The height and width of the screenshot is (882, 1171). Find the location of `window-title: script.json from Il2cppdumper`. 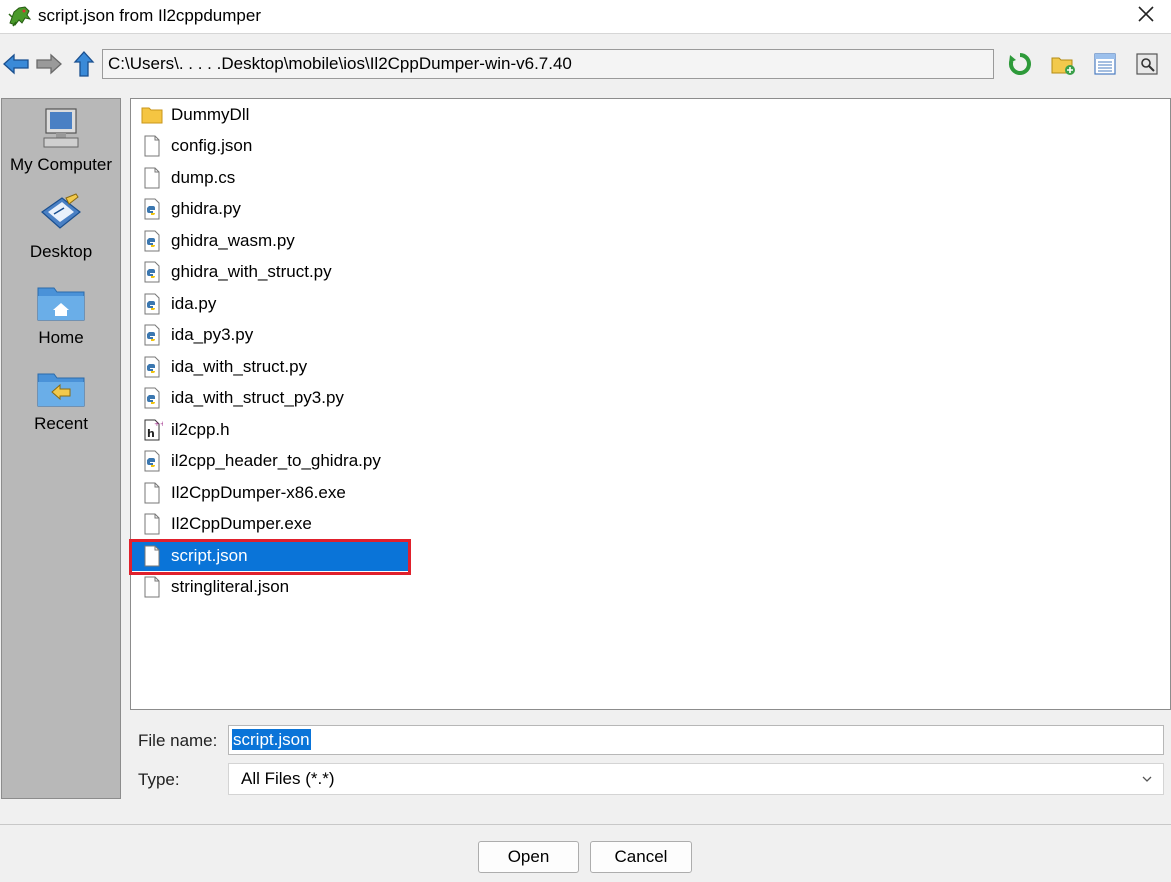

window-title: script.json from Il2cppdumper is located at coordinates (149, 15).